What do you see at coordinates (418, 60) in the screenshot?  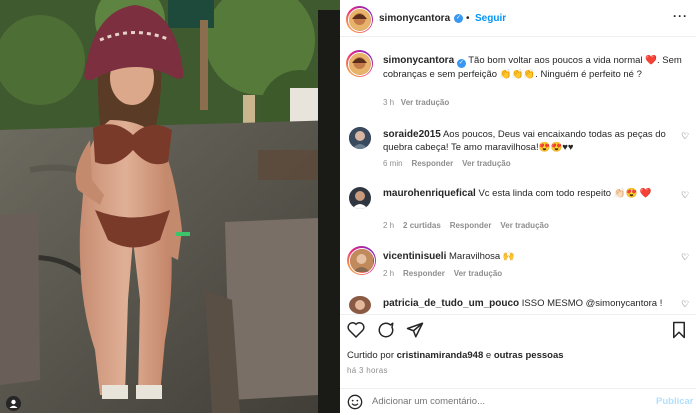 I see `caption-username: simonycantora` at bounding box center [418, 60].